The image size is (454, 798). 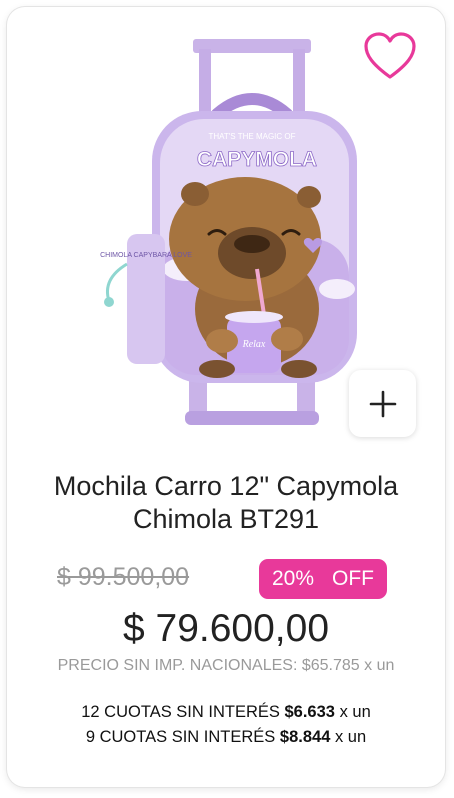 What do you see at coordinates (309, 712) in the screenshot?
I see `installment-amount: $6.633` at bounding box center [309, 712].